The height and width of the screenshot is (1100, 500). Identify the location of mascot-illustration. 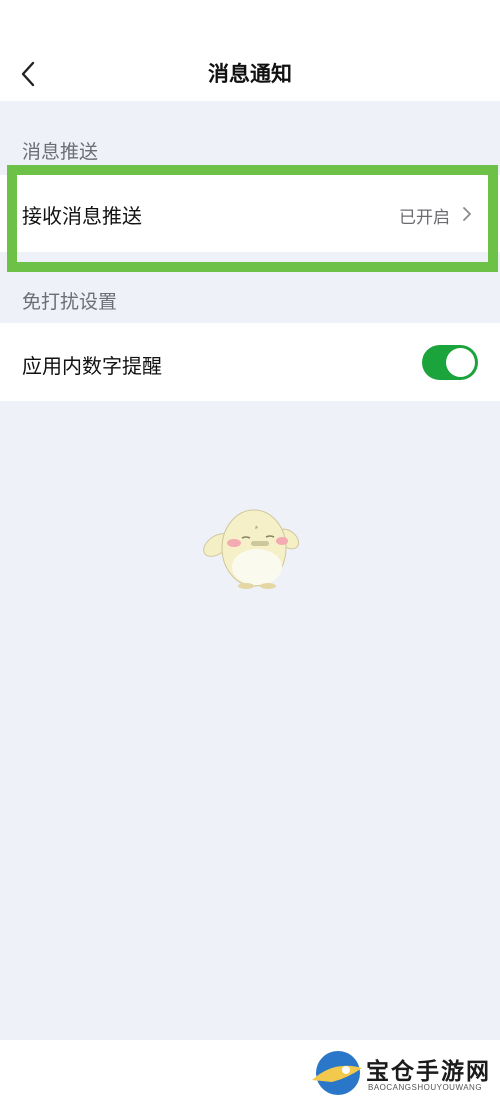
(251, 549).